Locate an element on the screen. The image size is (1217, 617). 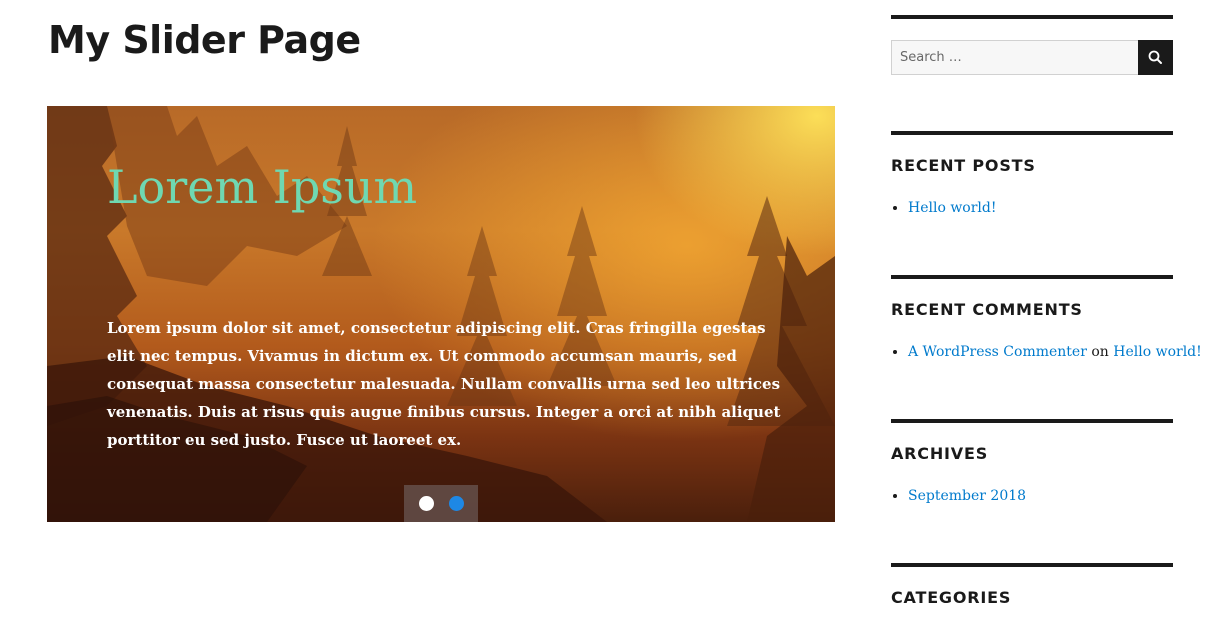
categories-title: CATEGORIES is located at coordinates (951, 597).